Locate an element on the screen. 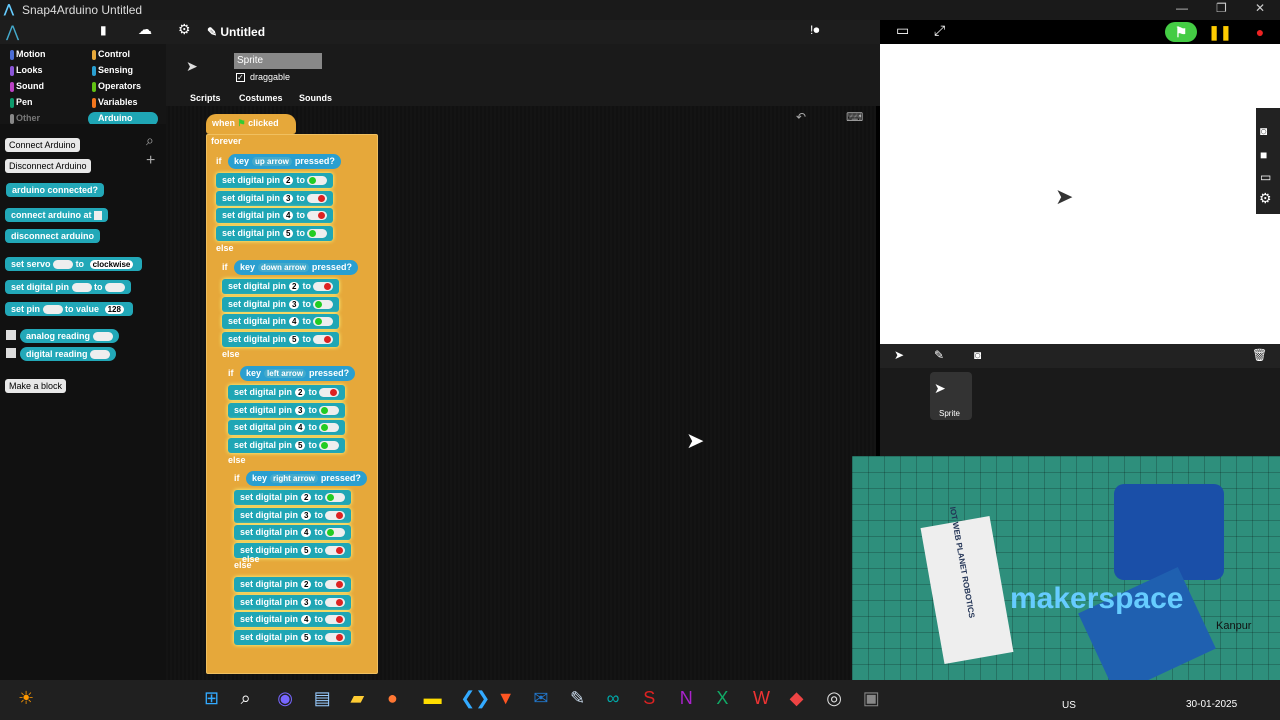  stop-button: ● is located at coordinates (1260, 32).